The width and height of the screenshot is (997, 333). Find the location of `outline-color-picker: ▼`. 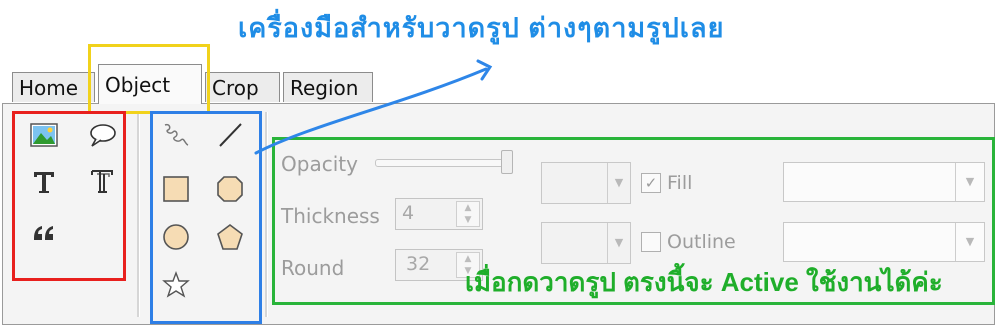

outline-color-picker: ▼ is located at coordinates (586, 243).